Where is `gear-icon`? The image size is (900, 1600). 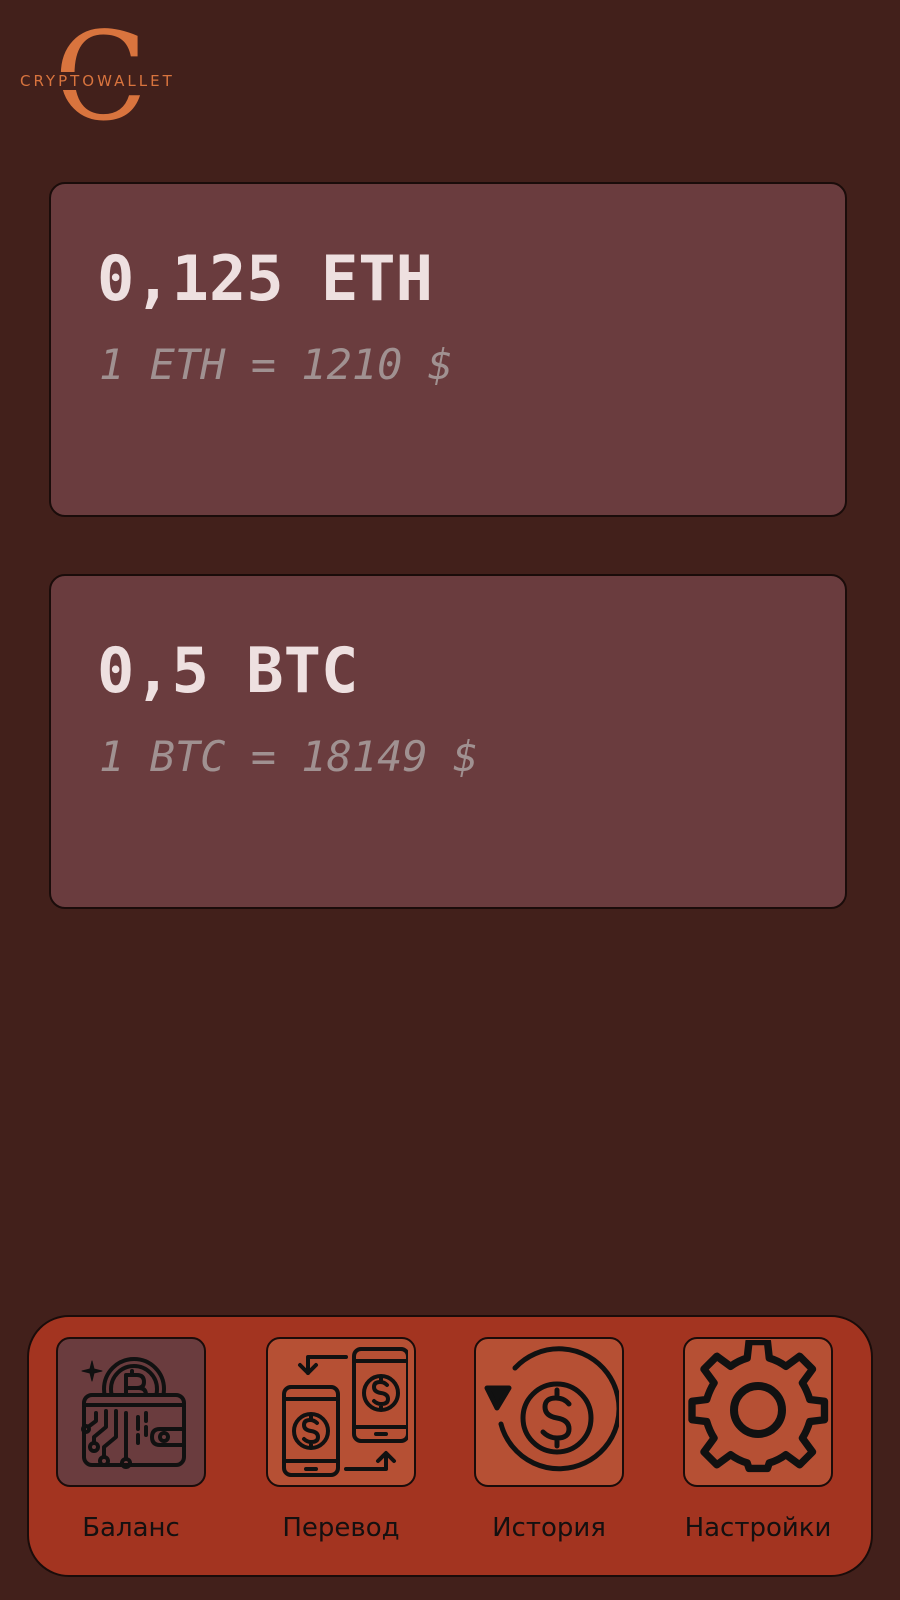
gear-icon is located at coordinates (758, 1406).